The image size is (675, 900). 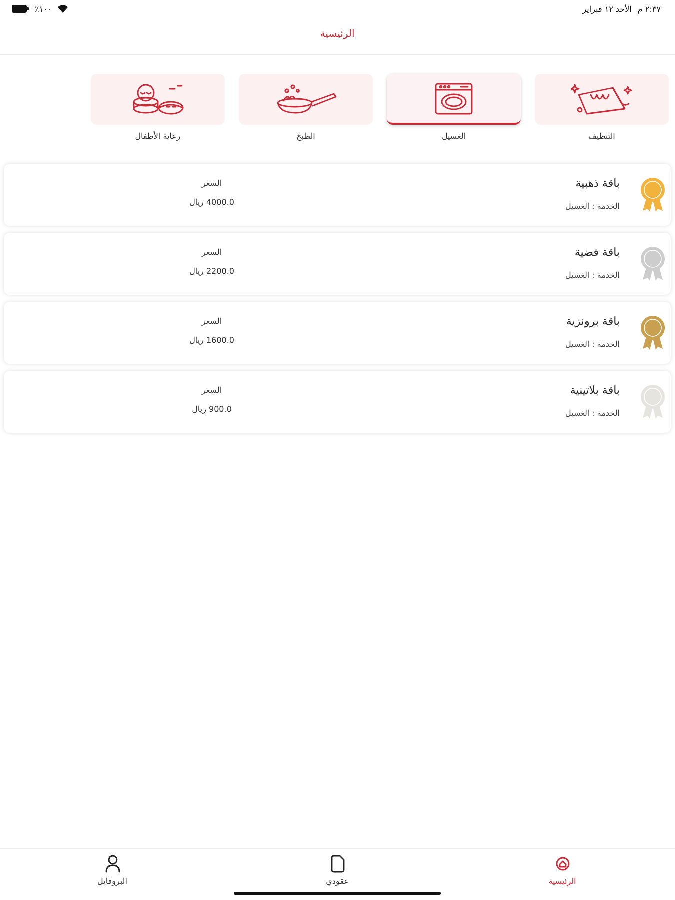 What do you see at coordinates (337, 264) in the screenshot?
I see `package-card: باقة فضية الخدمة : الغسيل السعر 2200.0 ريال` at bounding box center [337, 264].